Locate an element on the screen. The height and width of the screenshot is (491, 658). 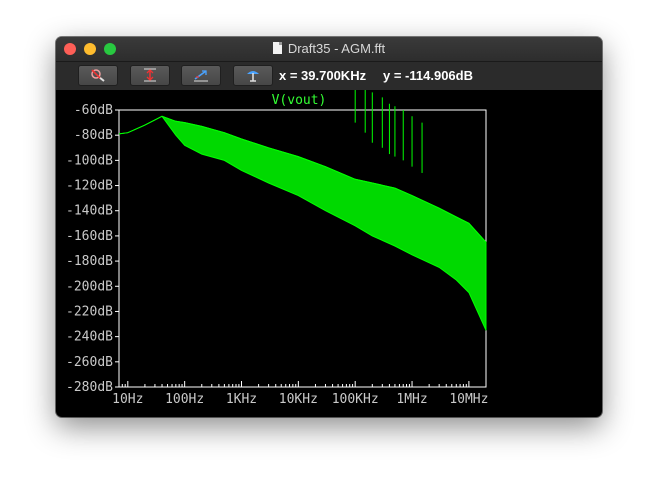
x-tick-label: 1KHz is located at coordinates (241, 399).